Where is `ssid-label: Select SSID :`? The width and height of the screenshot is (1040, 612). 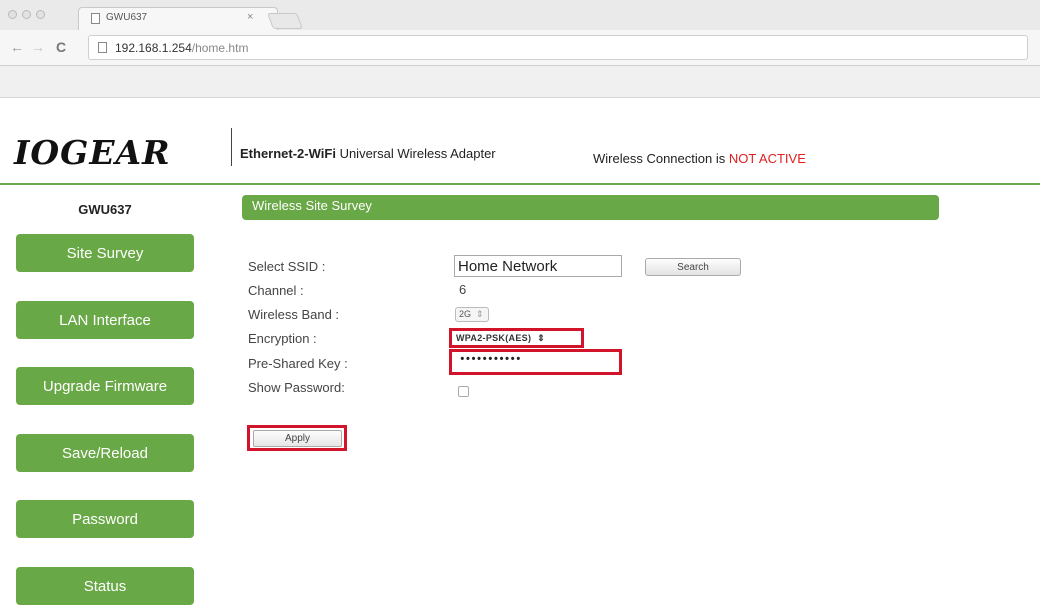 ssid-label: Select SSID : is located at coordinates (287, 266).